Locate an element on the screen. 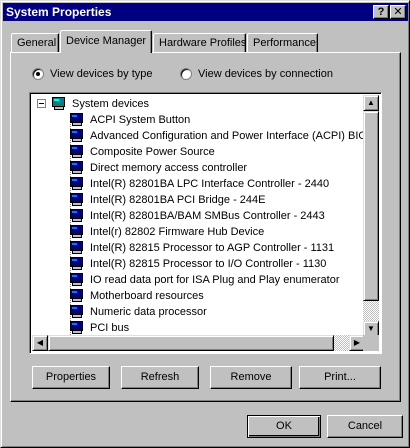 The image size is (410, 448). cancel-button-label: Cancel is located at coordinates (365, 426).